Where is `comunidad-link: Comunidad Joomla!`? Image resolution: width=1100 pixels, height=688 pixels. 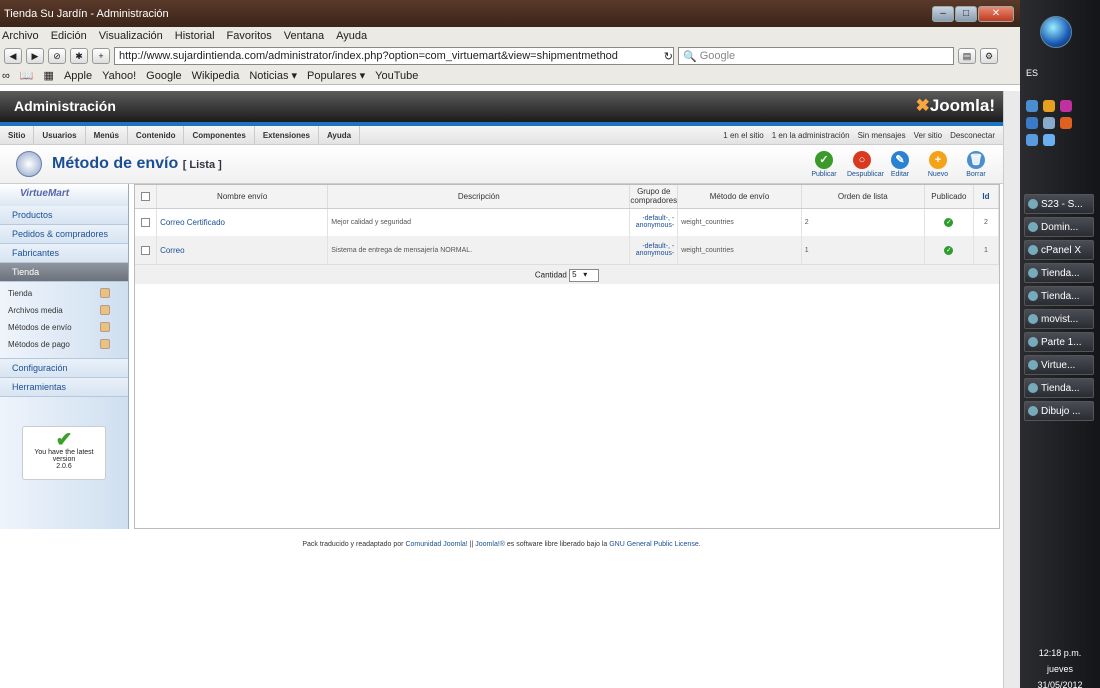 comunidad-link: Comunidad Joomla! is located at coordinates (436, 544).